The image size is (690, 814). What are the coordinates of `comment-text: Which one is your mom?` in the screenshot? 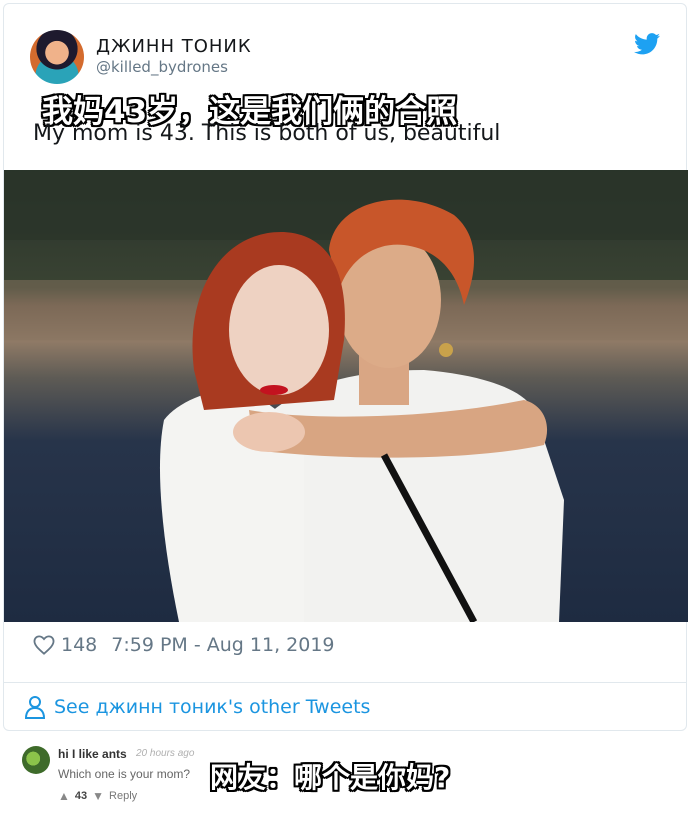 It's located at (124, 774).